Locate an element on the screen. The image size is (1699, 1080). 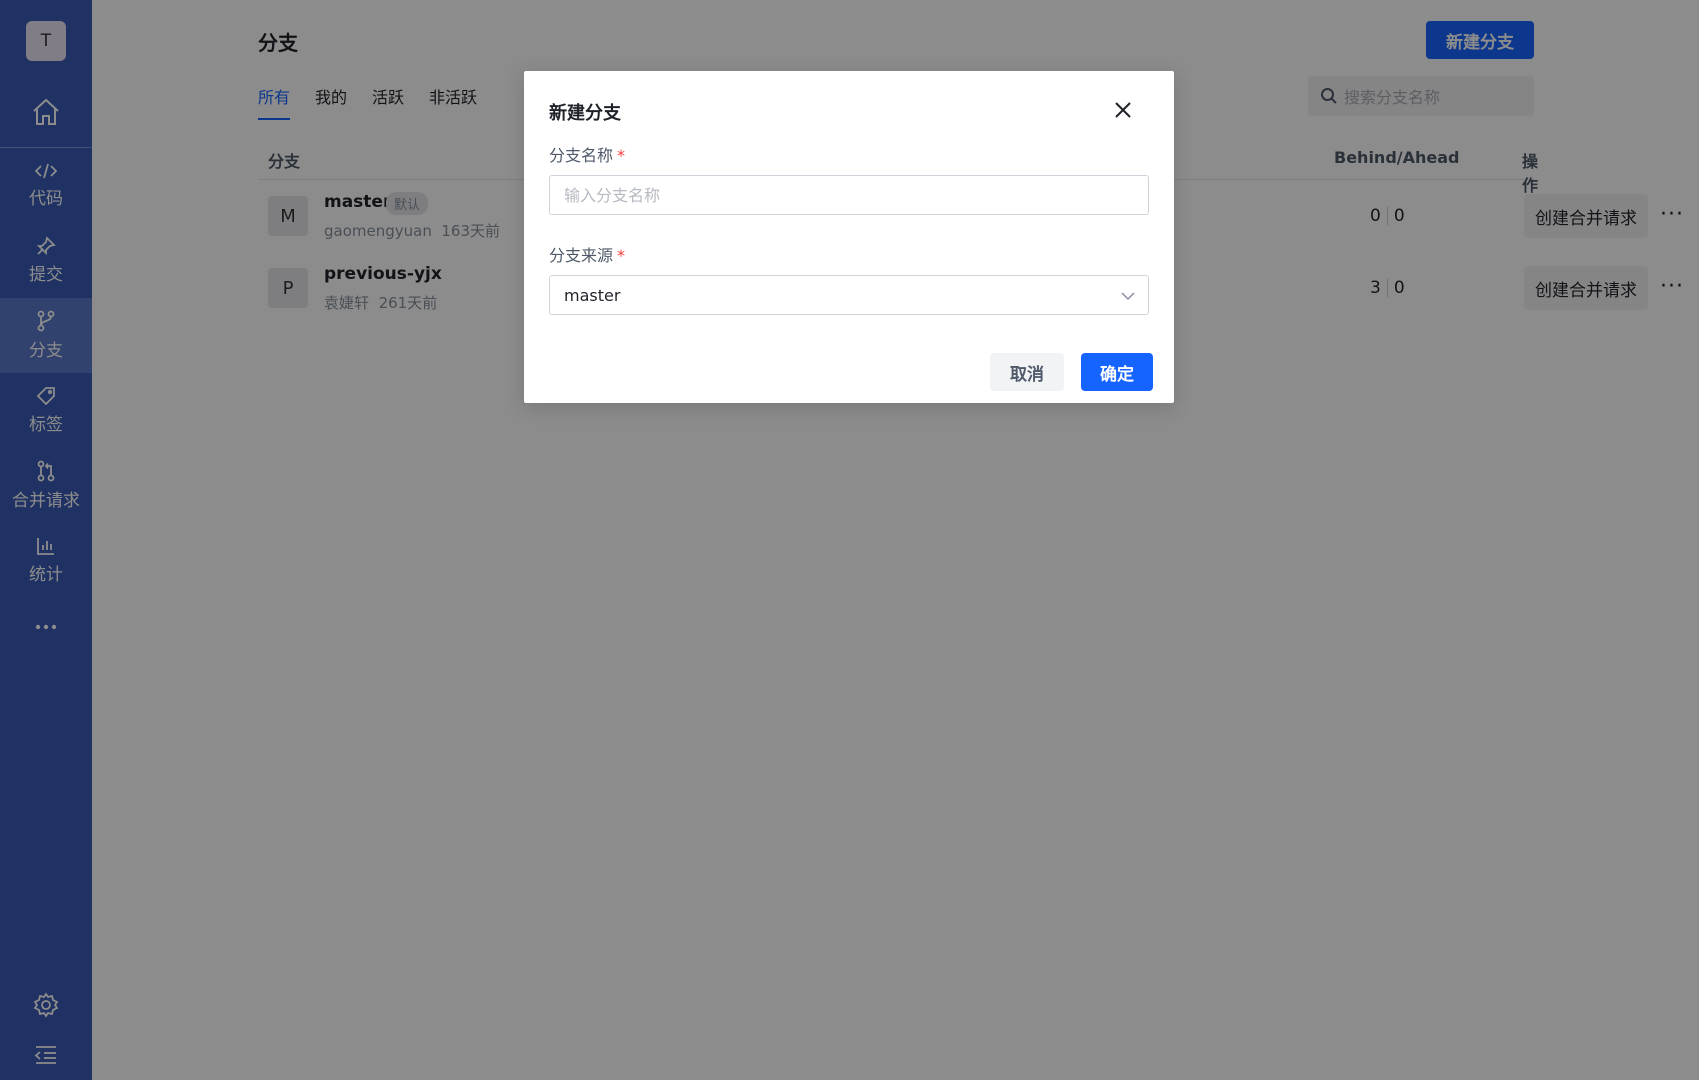
cancel-button: 取消 is located at coordinates (1027, 372).